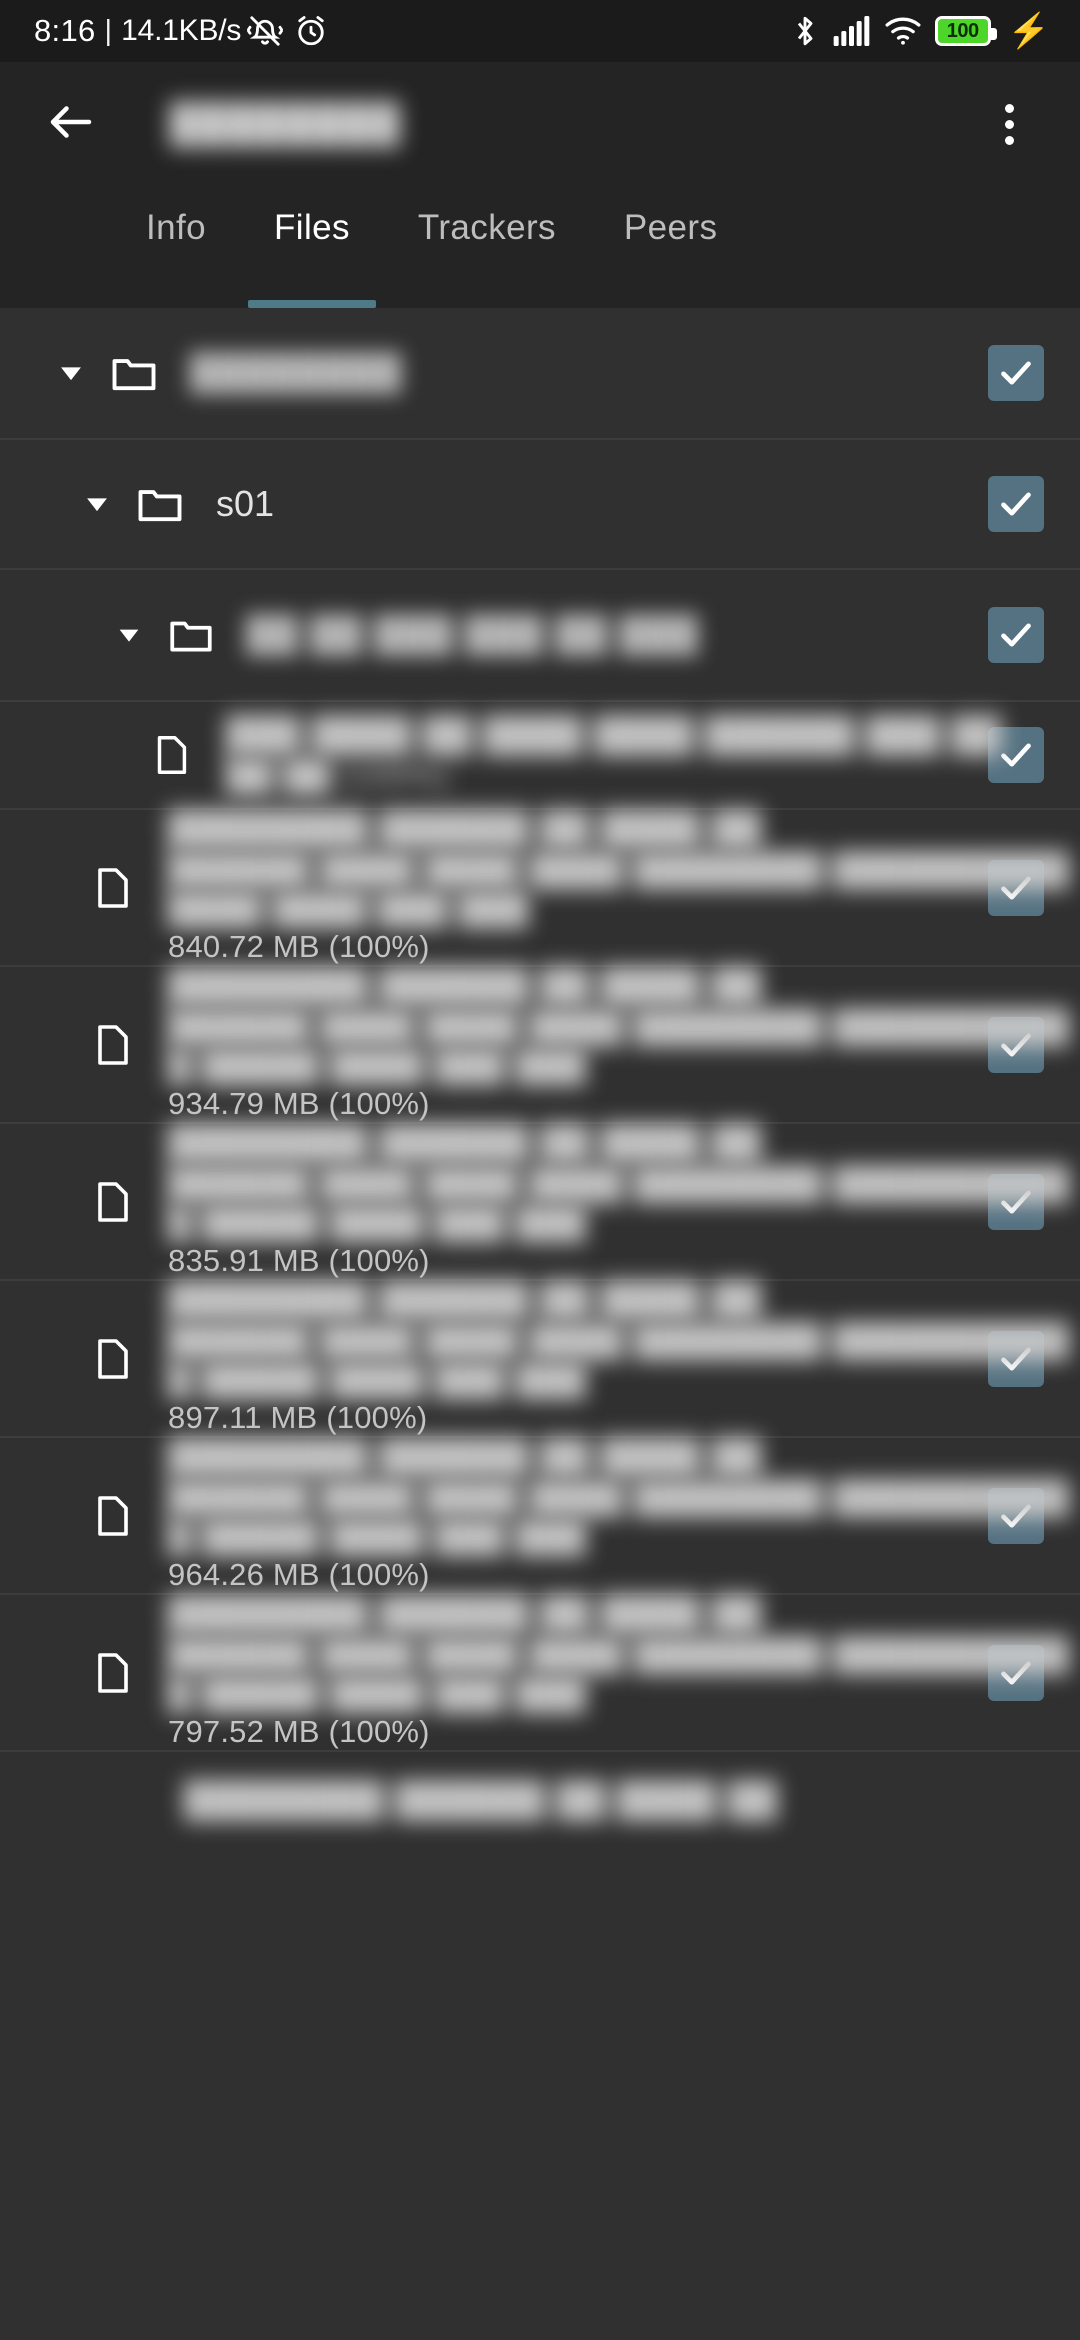 The height and width of the screenshot is (2340, 1080). Describe the element at coordinates (298, 1417) in the screenshot. I see `file-size: 897.11 MB (100%)` at that location.